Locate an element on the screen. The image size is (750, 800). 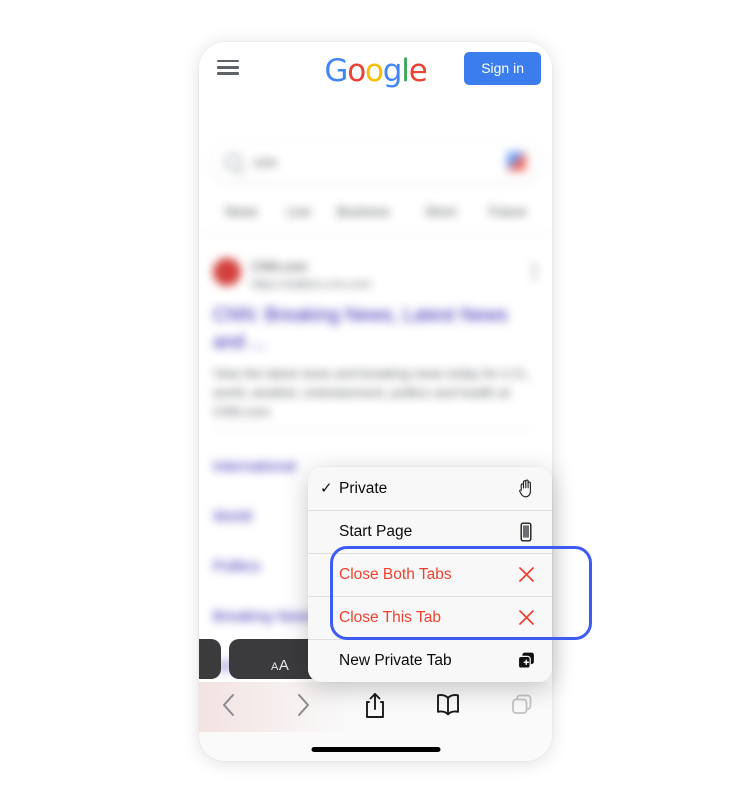
menu-item-label: Close Both Tabs is located at coordinates (395, 574).